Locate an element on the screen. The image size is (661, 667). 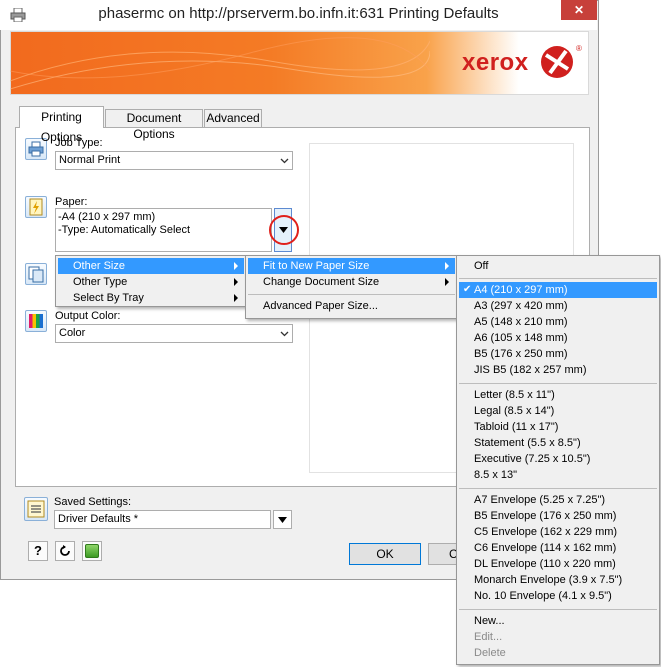
menu-item-label: Change Document Size is located at coordinates (321, 282).